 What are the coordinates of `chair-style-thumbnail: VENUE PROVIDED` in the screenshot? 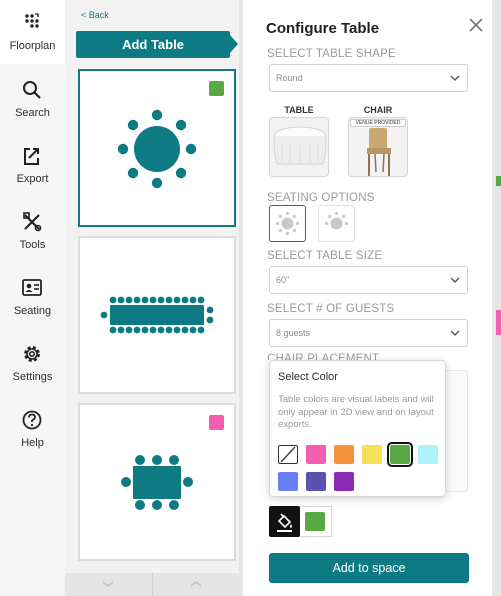 It's located at (378, 147).